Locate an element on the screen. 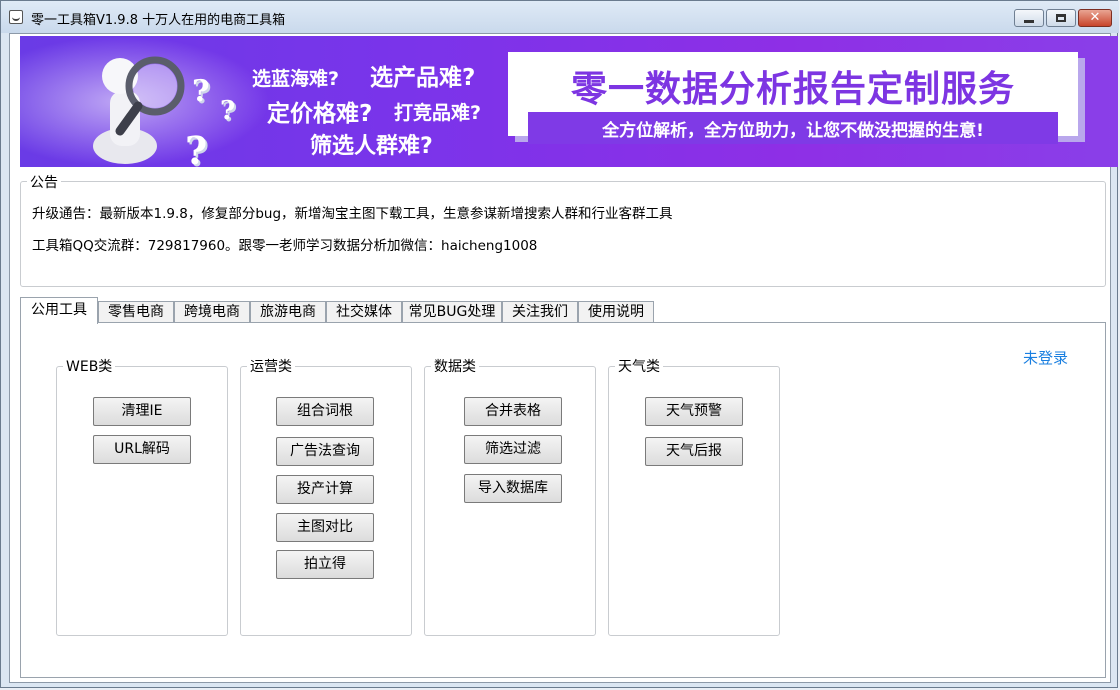 The image size is (1120, 690). close-button: ✕ is located at coordinates (1095, 18).